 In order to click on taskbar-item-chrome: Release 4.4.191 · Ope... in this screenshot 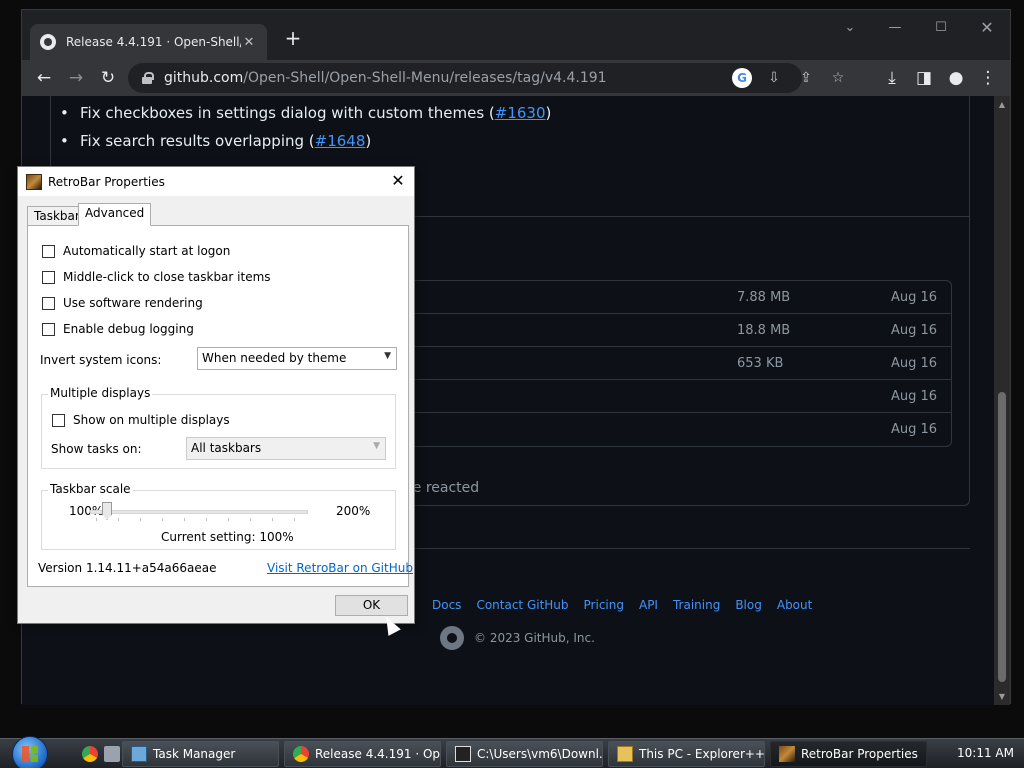, I will do `click(362, 754)`.